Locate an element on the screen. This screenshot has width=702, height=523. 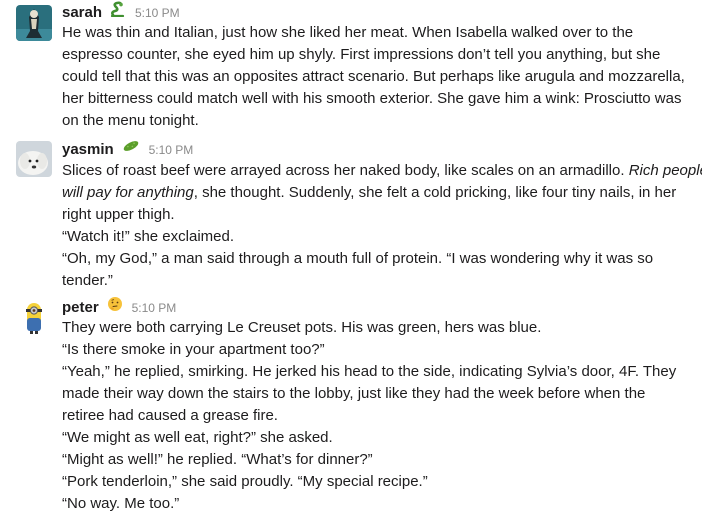
sender-name: yasmin is located at coordinates (88, 149).